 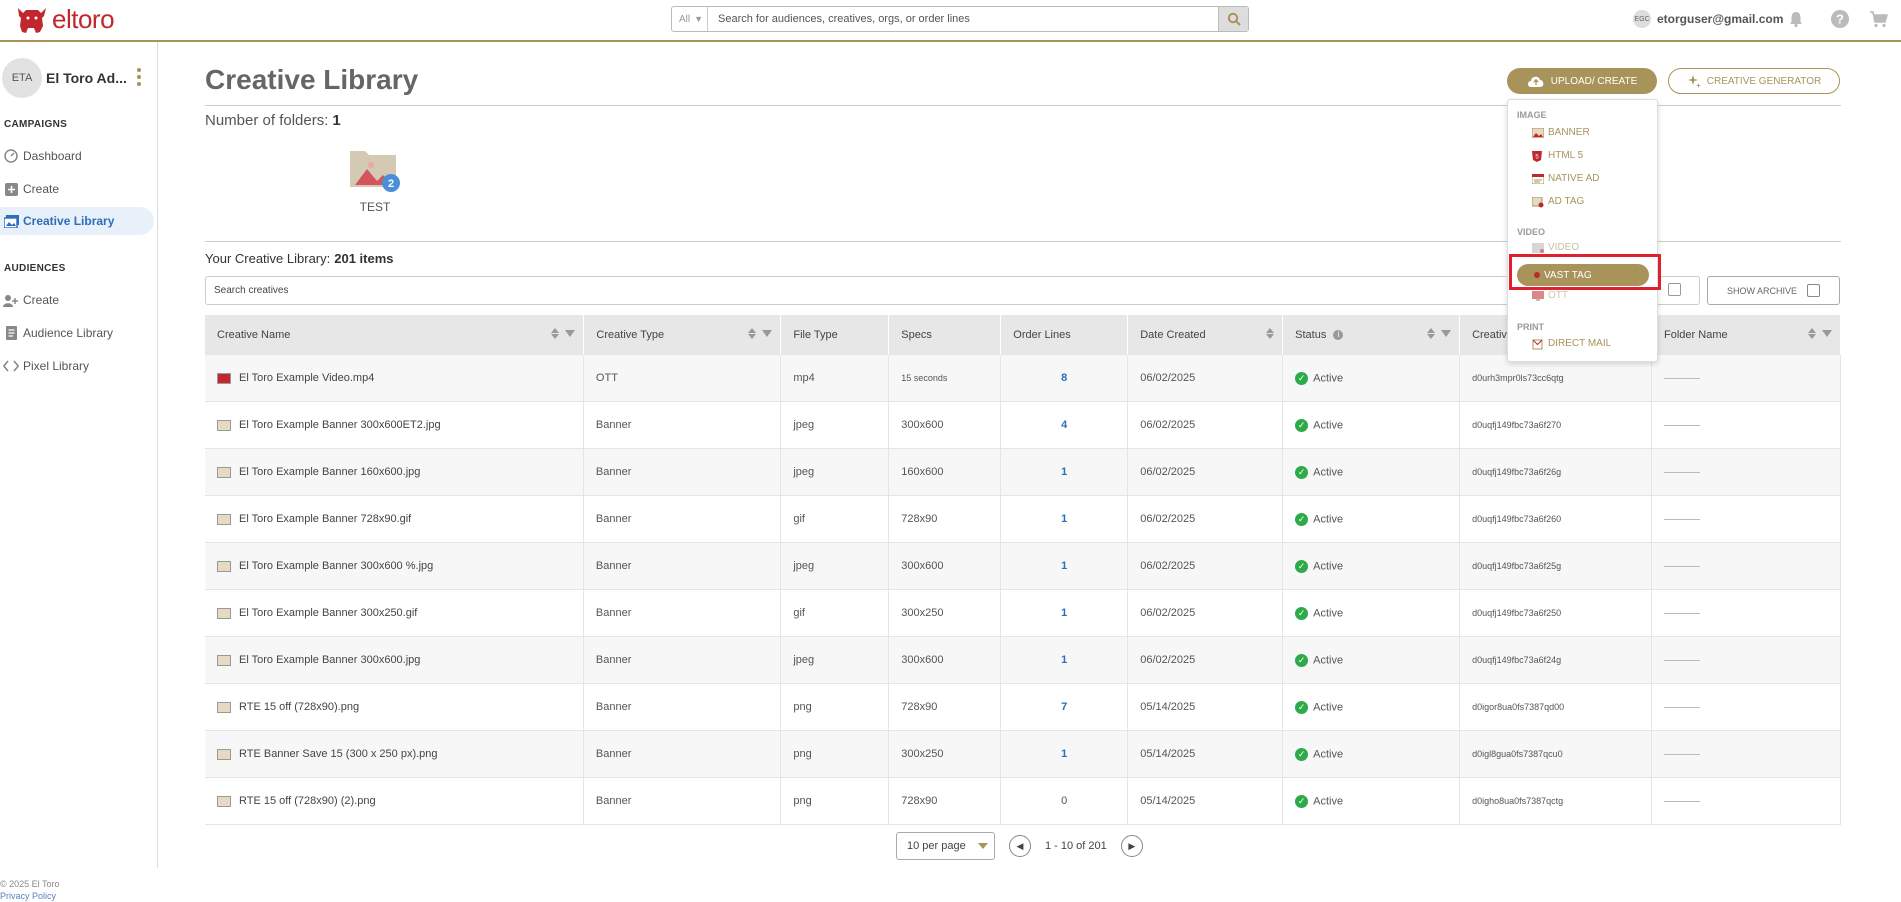 I want to click on cell-creative-name: El Toro Example Banner 160x600.jpg, so click(x=394, y=472).